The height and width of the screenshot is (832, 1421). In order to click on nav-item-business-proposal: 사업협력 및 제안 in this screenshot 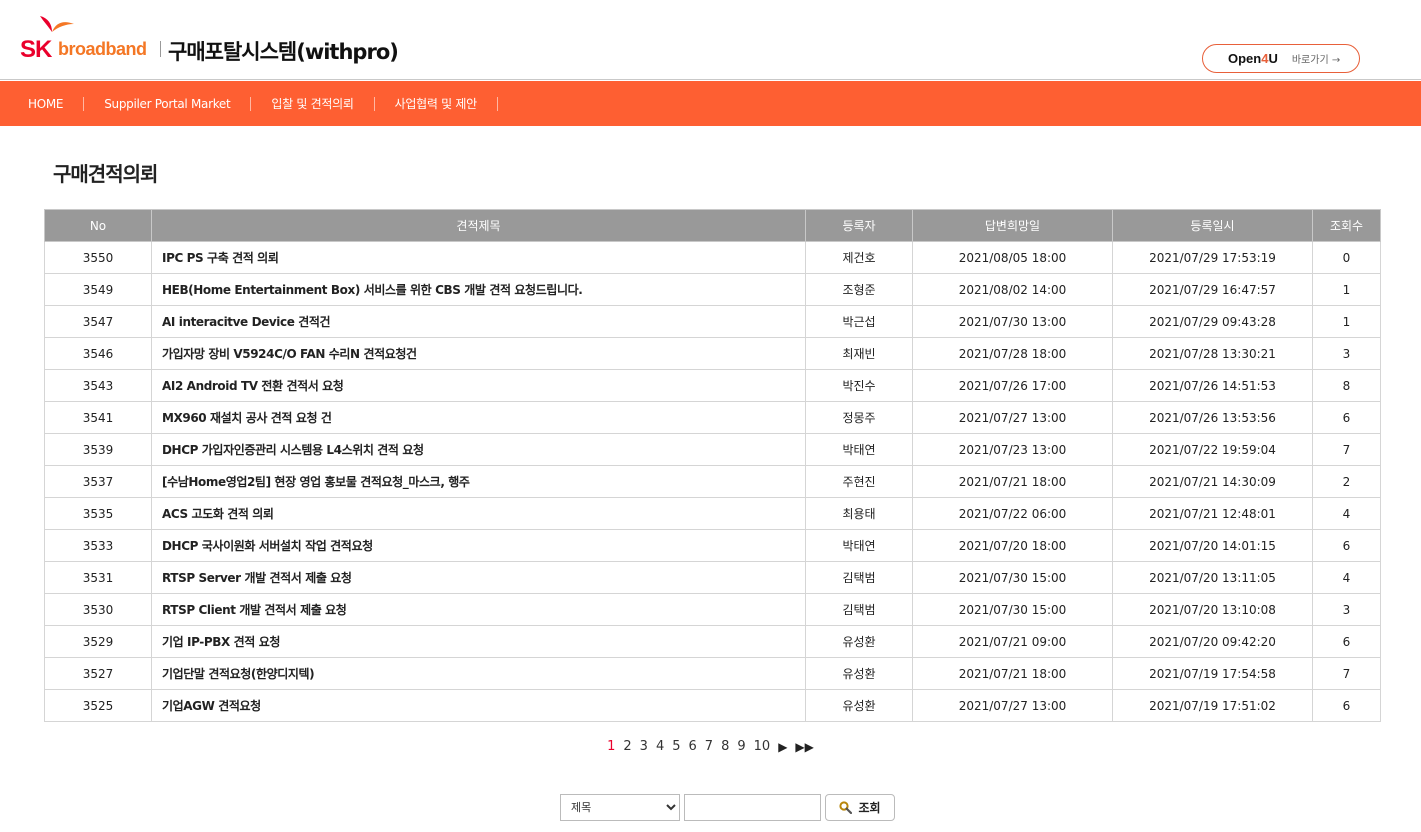, I will do `click(436, 103)`.